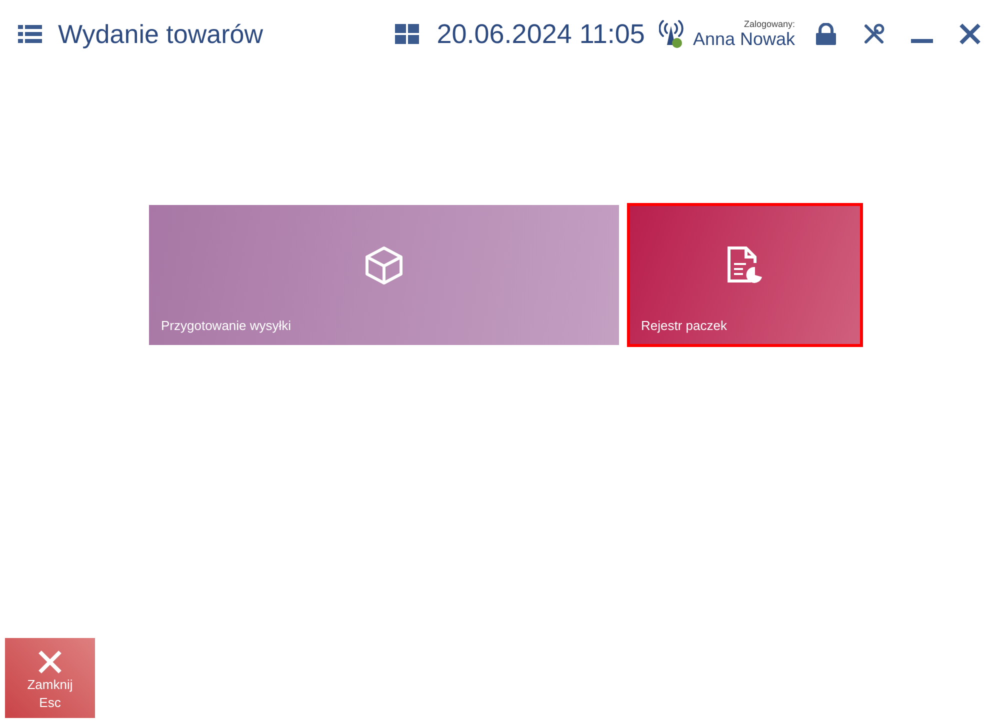 This screenshot has width=999, height=726. Describe the element at coordinates (406, 34) in the screenshot. I see `tiles-icon` at that location.